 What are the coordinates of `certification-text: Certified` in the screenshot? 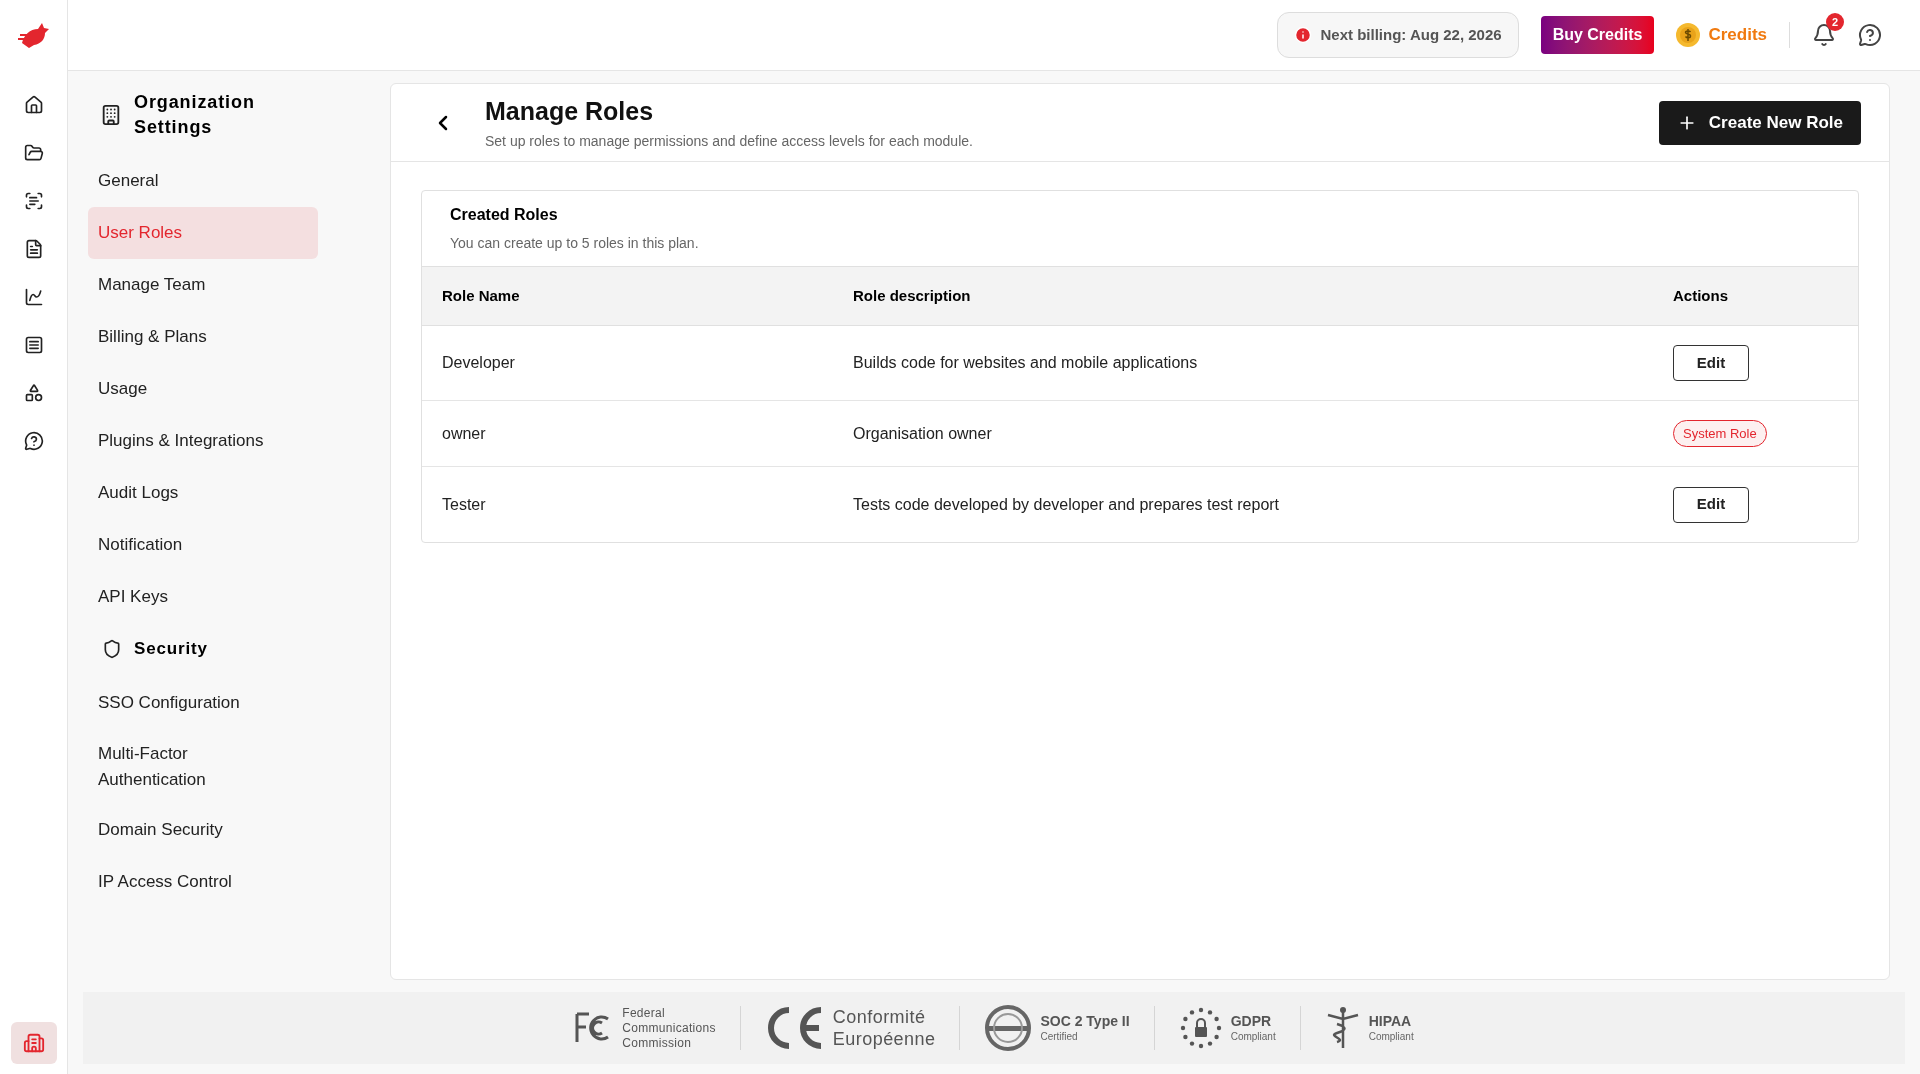 It's located at (1059, 1036).